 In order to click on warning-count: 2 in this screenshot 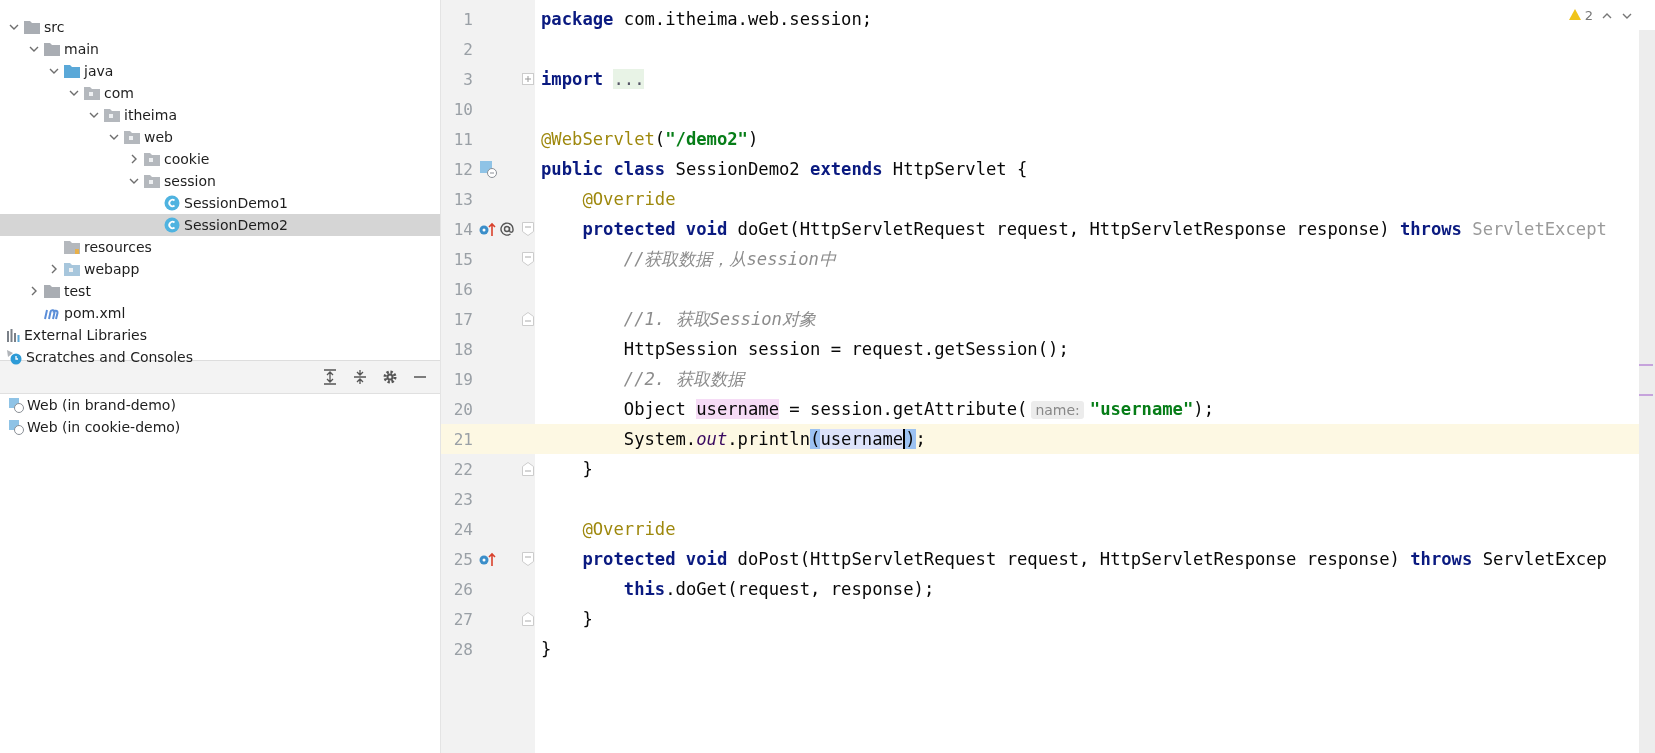, I will do `click(1580, 15)`.